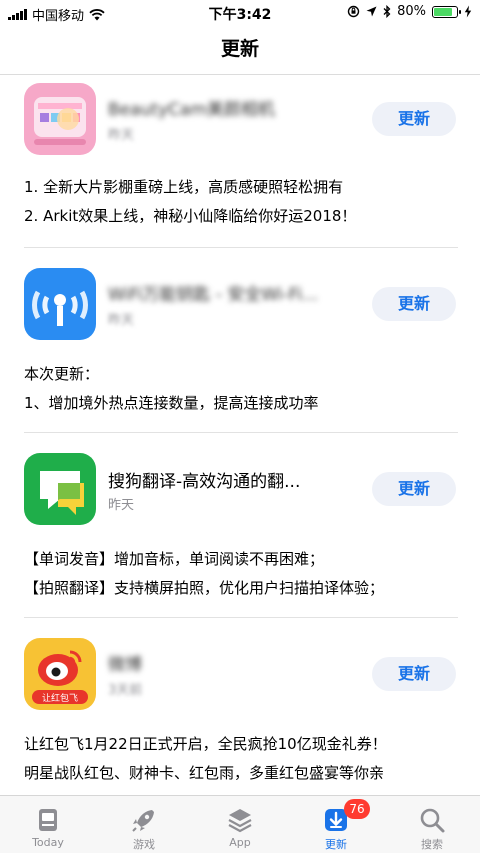 Image resolution: width=480 pixels, height=853 pixels. I want to click on tab-label: 更新, so click(336, 844).